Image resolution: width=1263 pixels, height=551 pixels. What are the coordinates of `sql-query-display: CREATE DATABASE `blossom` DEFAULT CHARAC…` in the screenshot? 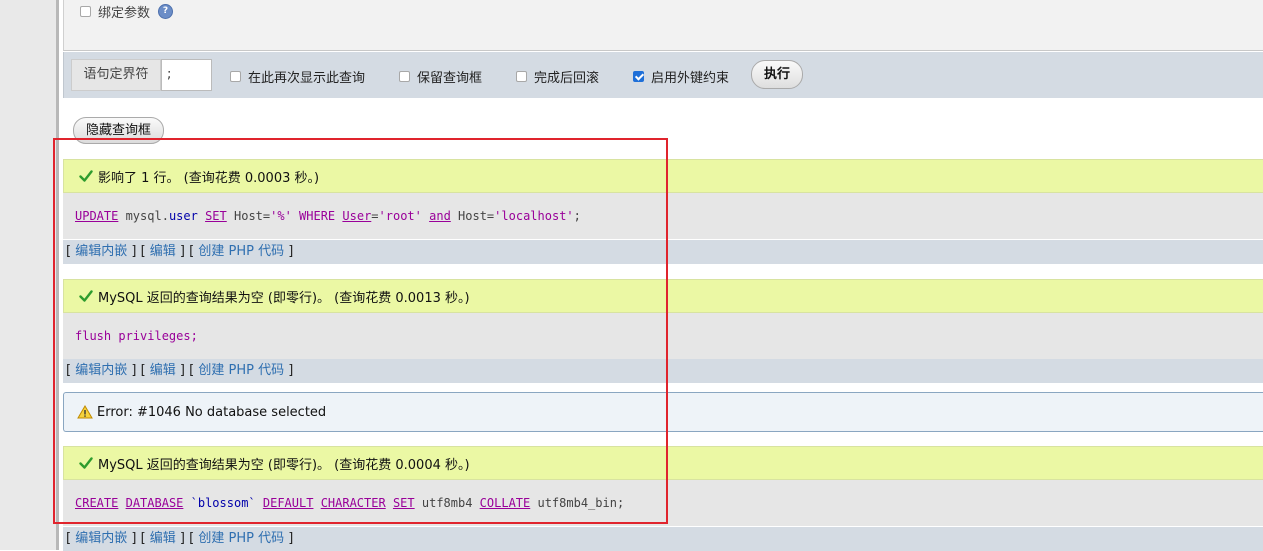 It's located at (663, 503).